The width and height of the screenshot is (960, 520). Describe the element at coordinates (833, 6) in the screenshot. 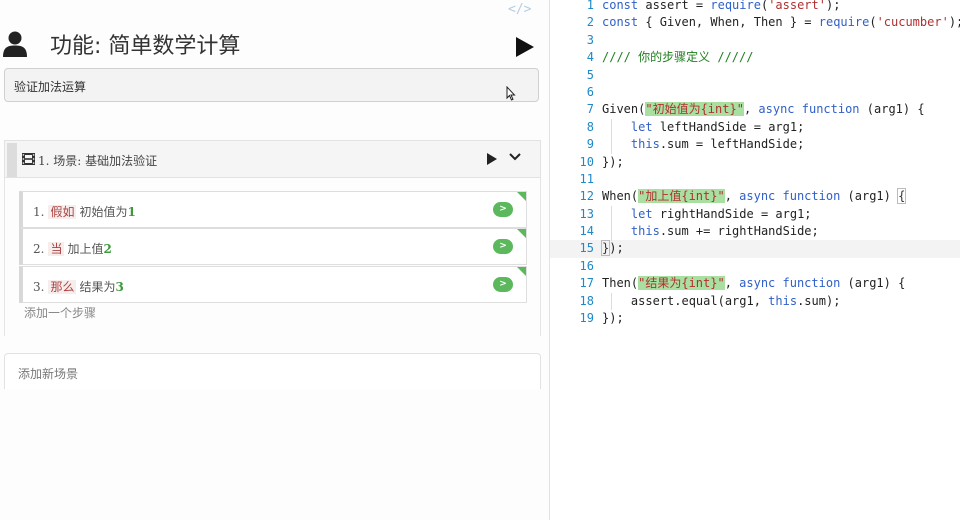

I see `code-token: );` at that location.